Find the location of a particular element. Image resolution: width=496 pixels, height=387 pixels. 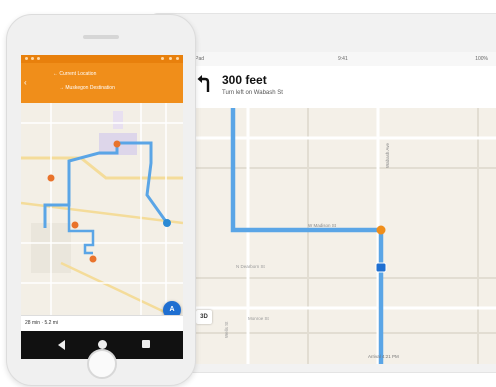

navigation-banner: 300 feet Turn left on Wabash St is located at coordinates (342, 87).